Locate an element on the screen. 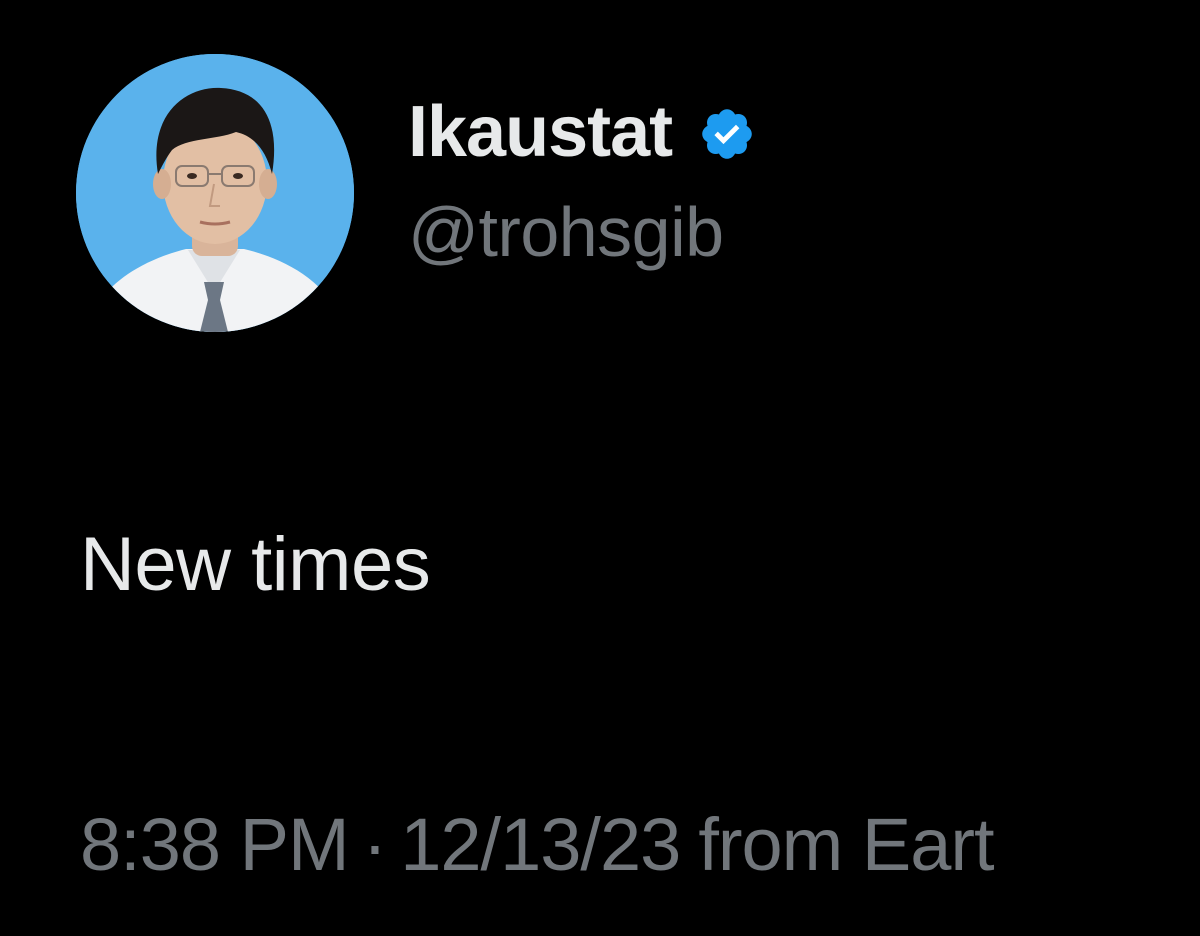 This screenshot has height=936, width=1200. tweet-source: from Eart is located at coordinates (846, 844).